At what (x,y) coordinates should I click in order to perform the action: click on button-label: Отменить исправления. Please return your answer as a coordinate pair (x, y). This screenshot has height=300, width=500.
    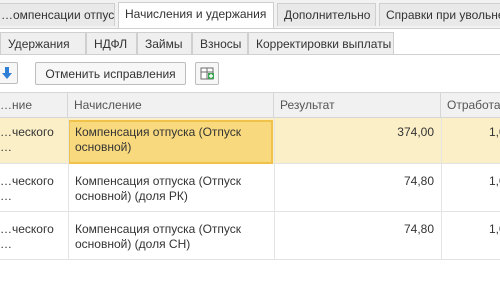
    Looking at the image, I should click on (110, 74).